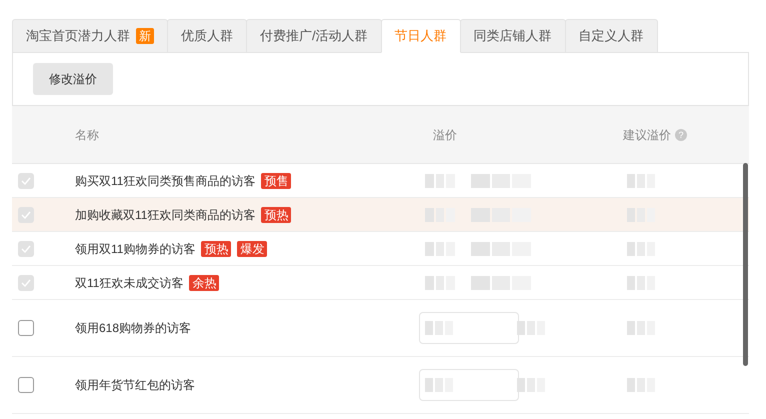 The height and width of the screenshot is (419, 766). I want to click on column-header: 名称, so click(87, 135).